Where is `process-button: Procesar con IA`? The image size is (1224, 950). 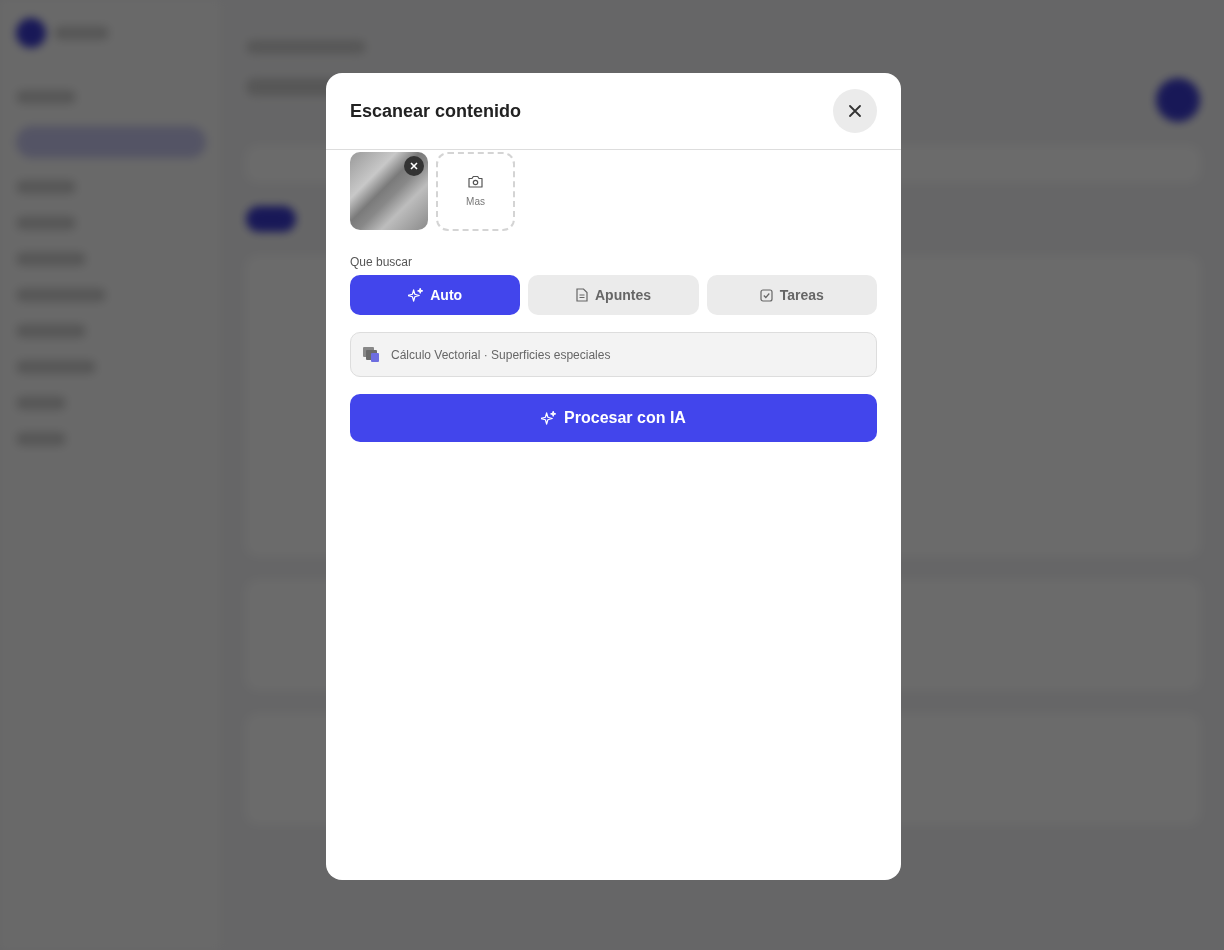
process-button: Procesar con IA is located at coordinates (613, 418).